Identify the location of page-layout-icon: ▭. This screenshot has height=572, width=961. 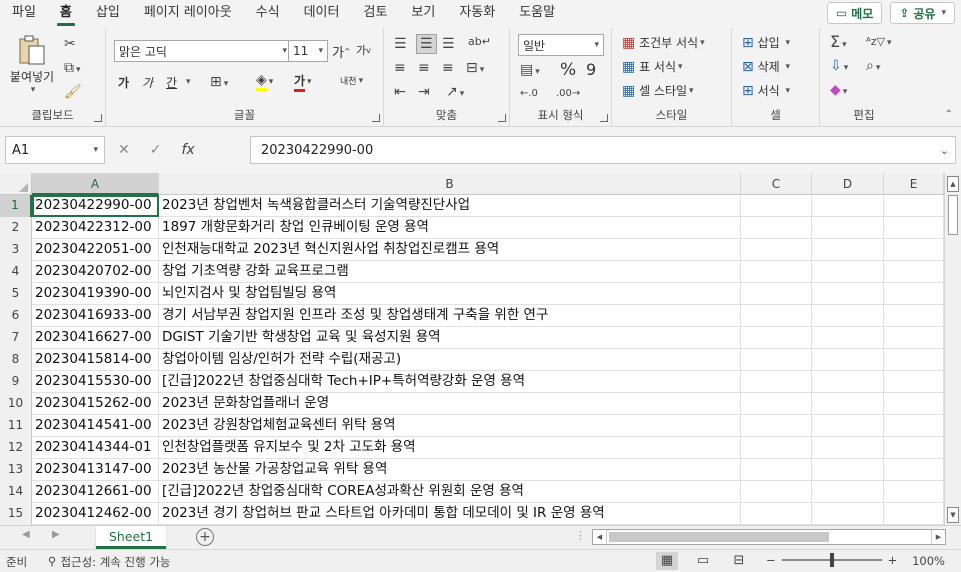
(703, 561).